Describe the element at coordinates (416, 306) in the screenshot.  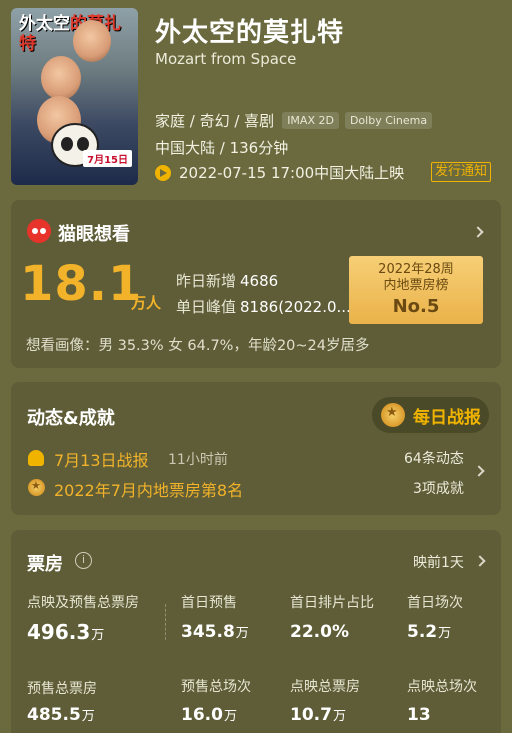
I see `rank-value: No.5` at that location.